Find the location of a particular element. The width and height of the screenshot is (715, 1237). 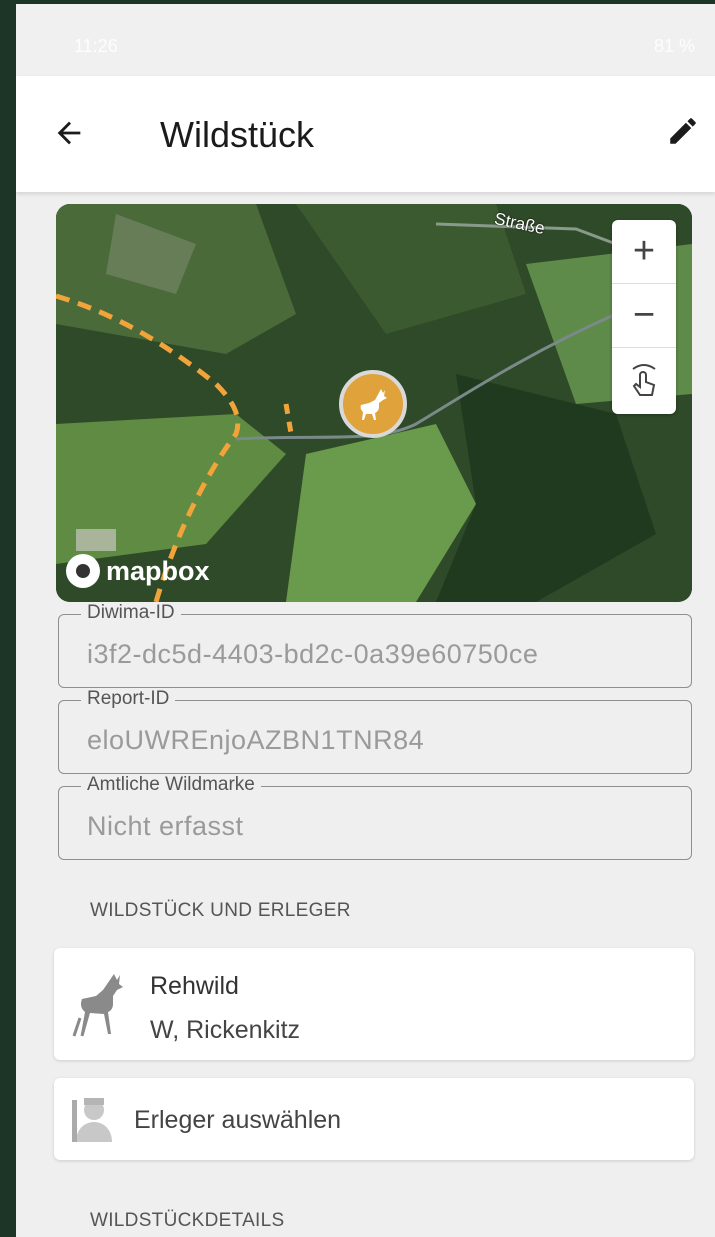

status-time: 11:26 is located at coordinates (96, 46).